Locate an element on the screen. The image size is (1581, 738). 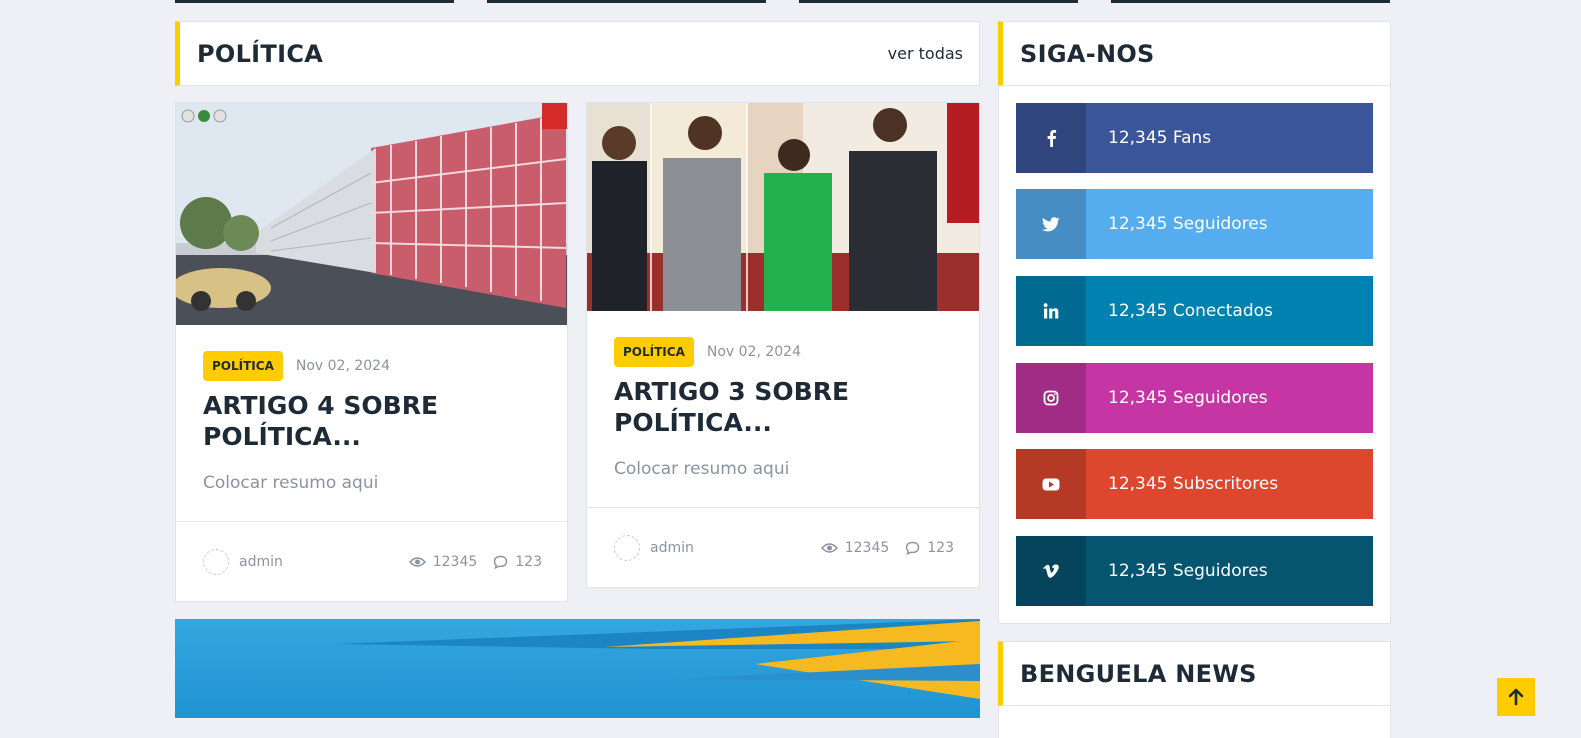
facebook-follow-button: 12,345 Fans is located at coordinates (1194, 138).